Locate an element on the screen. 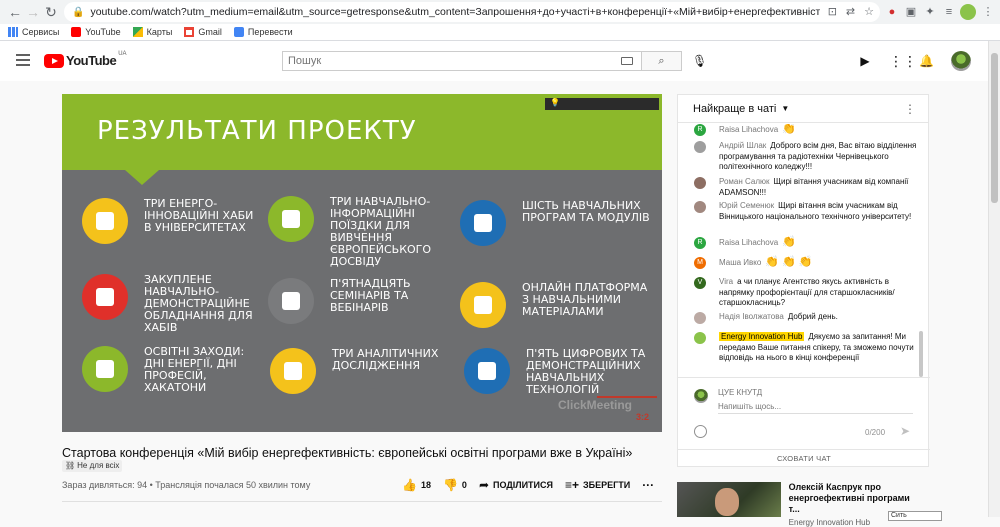 Image resolution: width=1000 pixels, height=527 pixels. chat-mode-label: Найкраще в чаті is located at coordinates (734, 109).